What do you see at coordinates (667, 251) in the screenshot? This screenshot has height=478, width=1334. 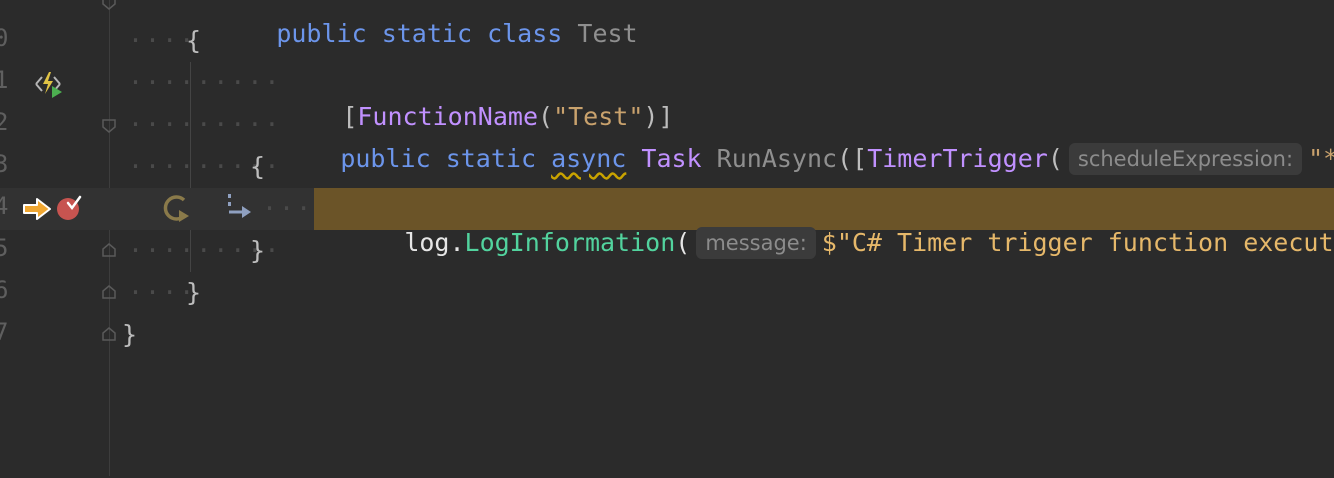 I see `code-line-15: 5 ········· }` at bounding box center [667, 251].